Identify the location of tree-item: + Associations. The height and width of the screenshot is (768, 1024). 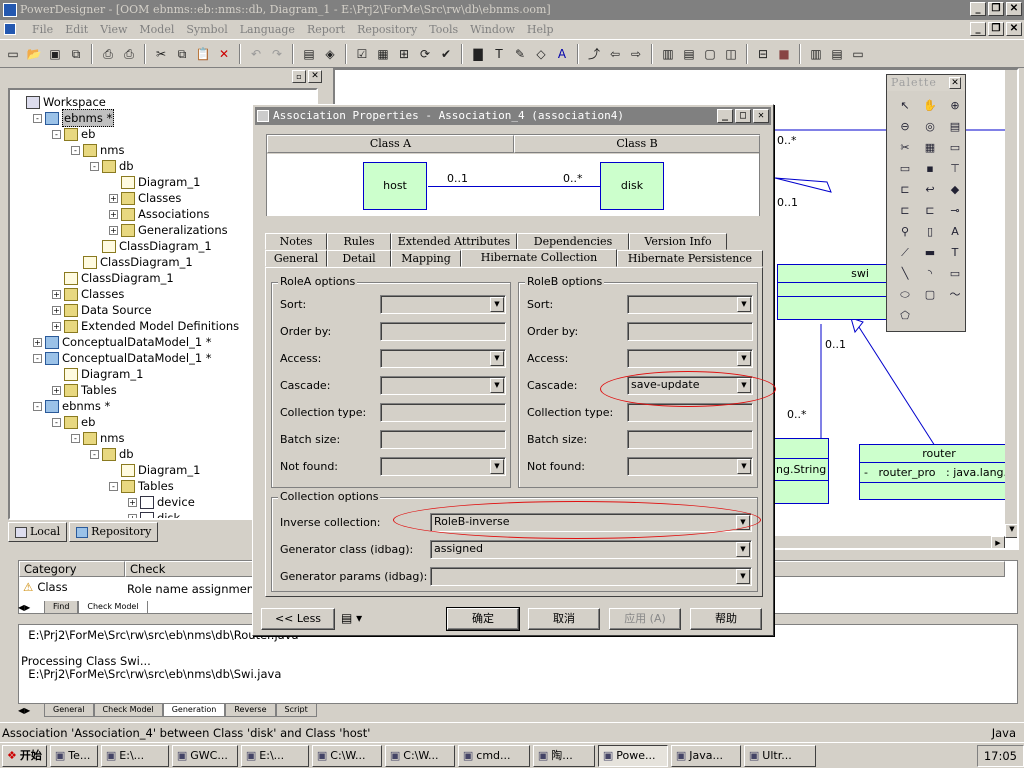
(159, 214).